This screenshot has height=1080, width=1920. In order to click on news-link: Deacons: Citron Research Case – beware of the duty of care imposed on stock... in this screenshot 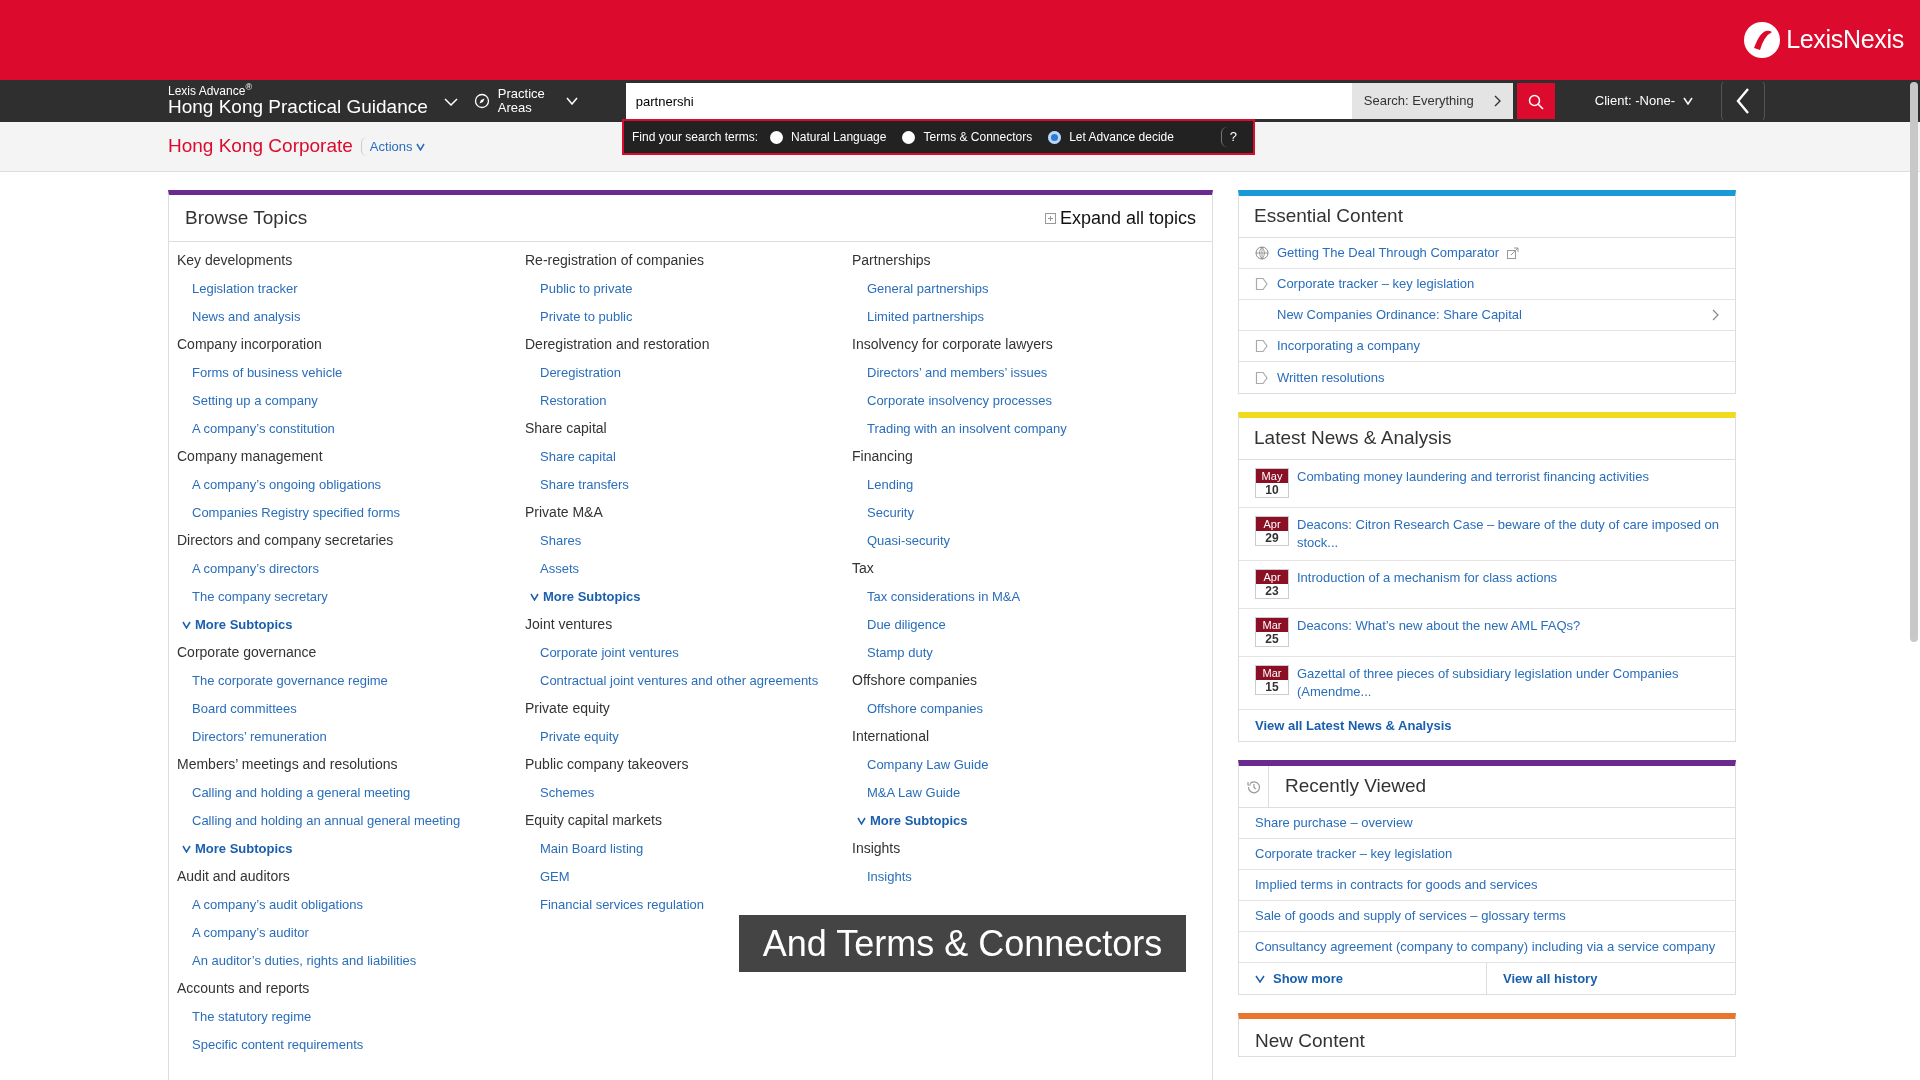, I will do `click(1508, 534)`.